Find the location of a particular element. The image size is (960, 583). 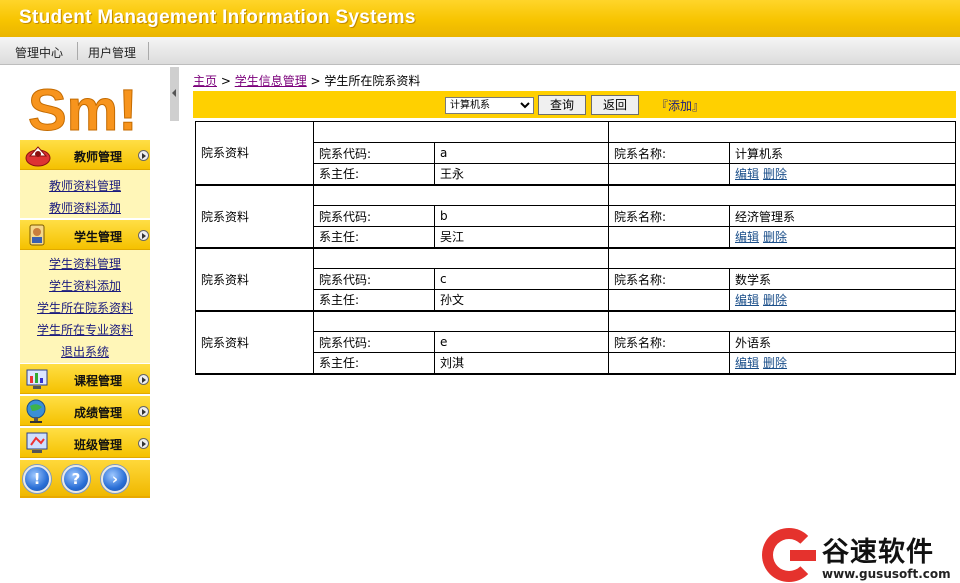

nav-admin-center: 管理中心 is located at coordinates (39, 52).